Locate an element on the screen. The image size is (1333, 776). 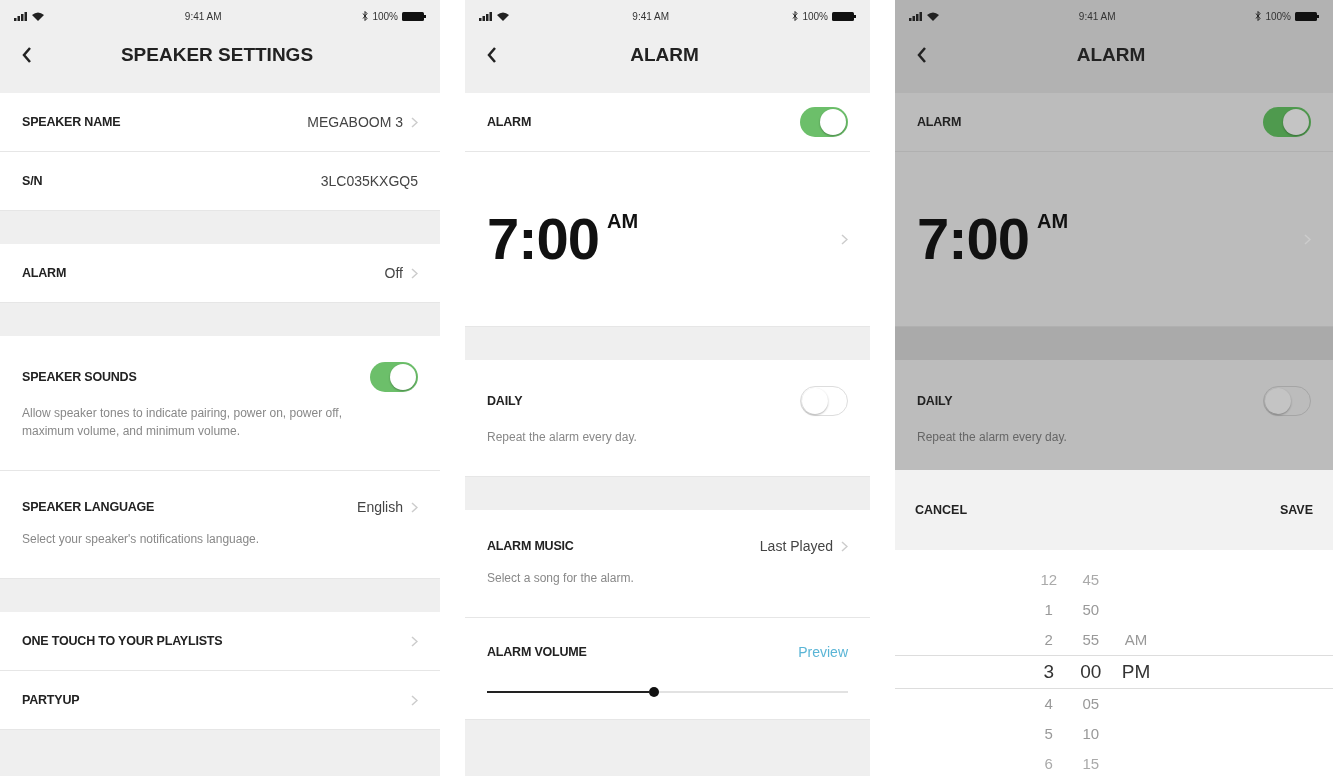
setting-label: SPEAKER LANGUAGE is located at coordinates (88, 508).